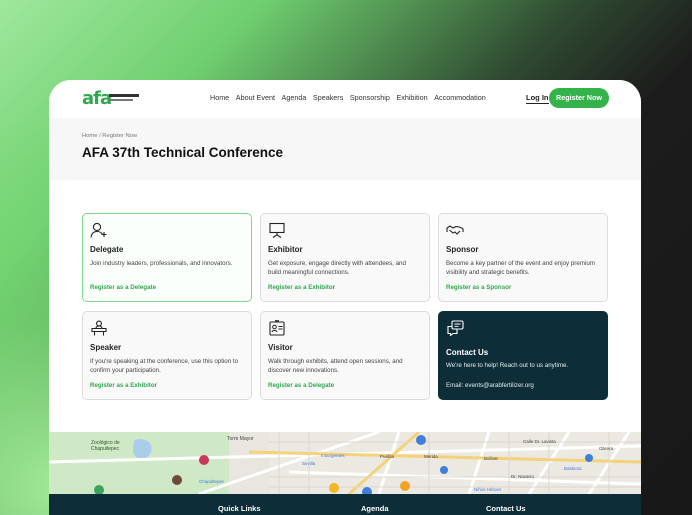  Describe the element at coordinates (212, 481) in the screenshot. I see `map-label: Chapultepec` at that location.